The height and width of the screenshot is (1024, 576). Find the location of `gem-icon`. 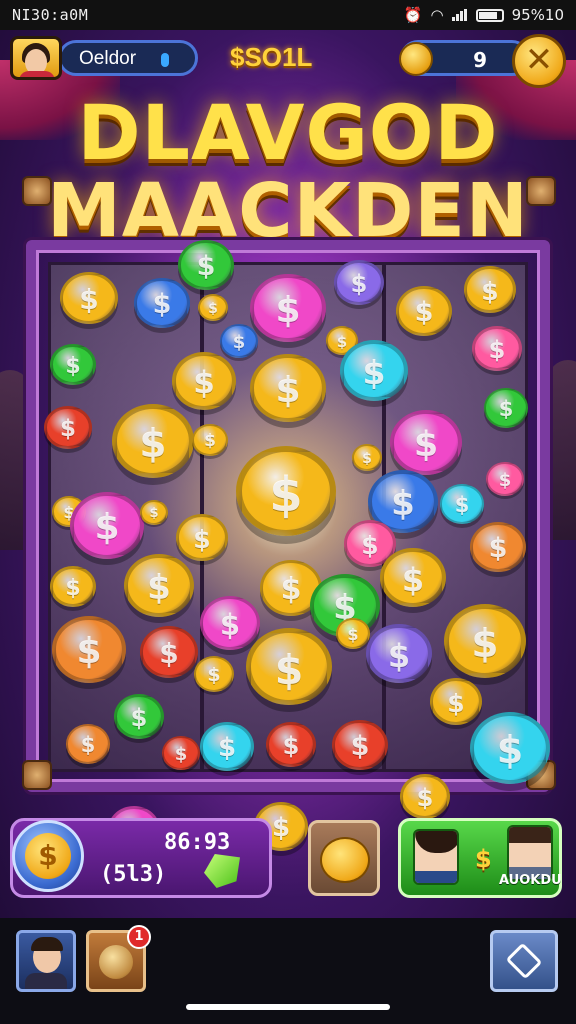

gem-icon is located at coordinates (165, 60).